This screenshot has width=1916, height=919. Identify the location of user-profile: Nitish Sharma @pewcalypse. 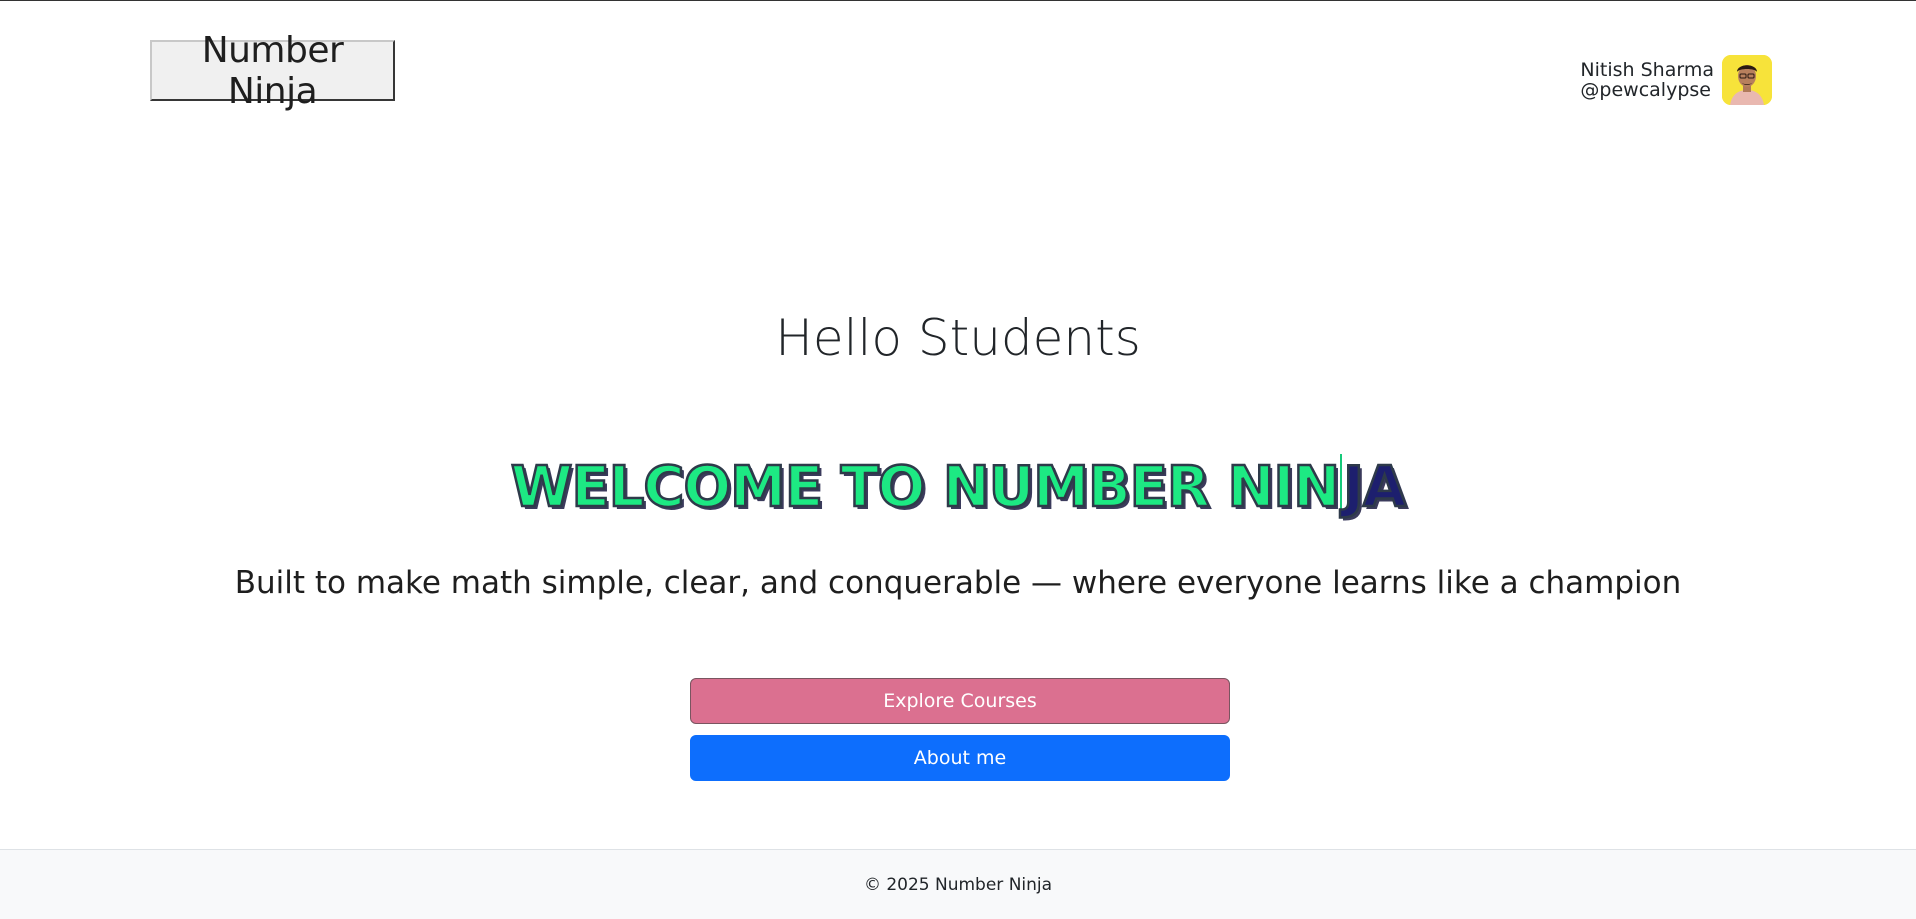
(1676, 80).